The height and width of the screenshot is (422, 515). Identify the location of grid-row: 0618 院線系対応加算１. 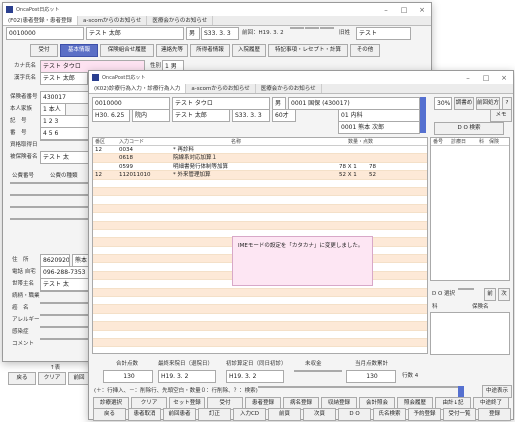
(260, 158).